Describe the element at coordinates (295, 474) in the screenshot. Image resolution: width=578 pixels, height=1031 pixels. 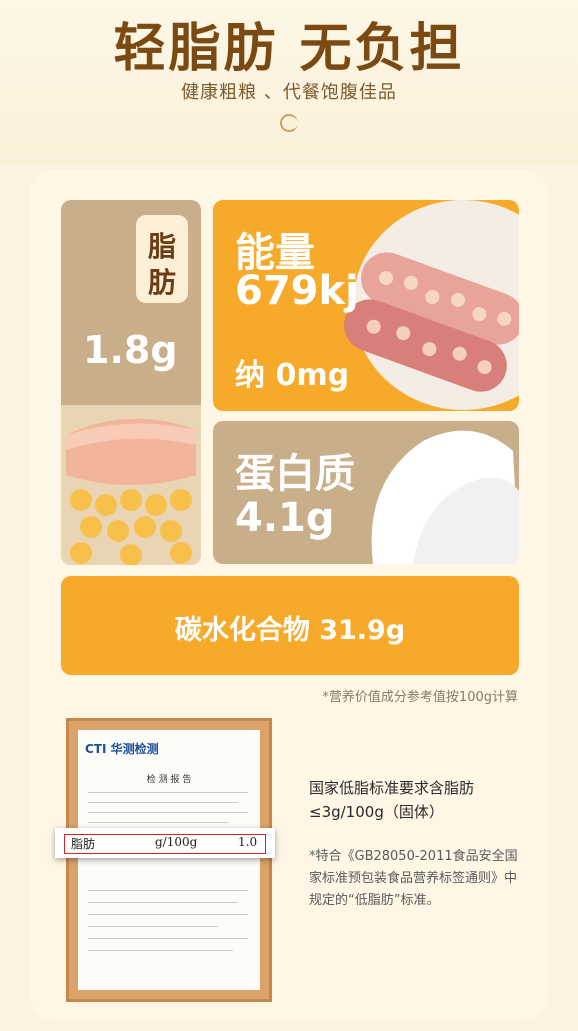
I see `protein-label: 蛋白质` at that location.